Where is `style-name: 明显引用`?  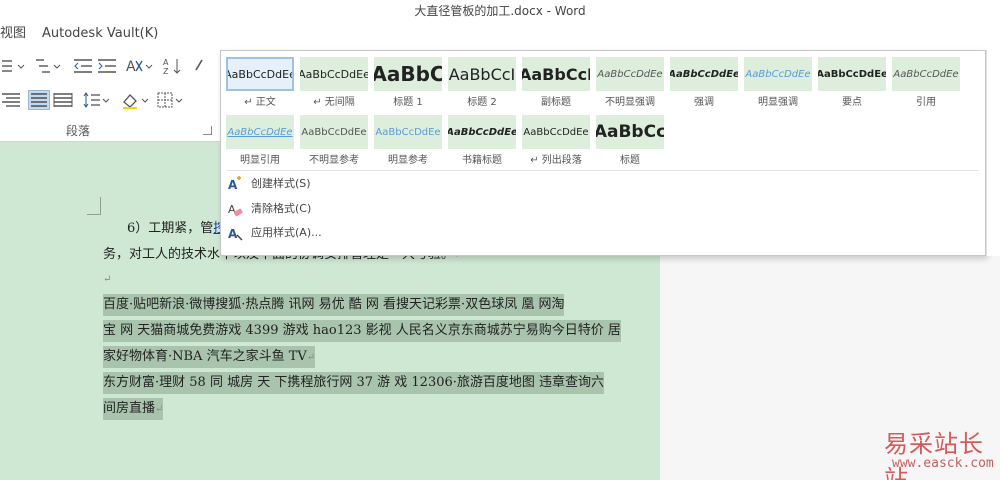 style-name: 明显引用 is located at coordinates (260, 160).